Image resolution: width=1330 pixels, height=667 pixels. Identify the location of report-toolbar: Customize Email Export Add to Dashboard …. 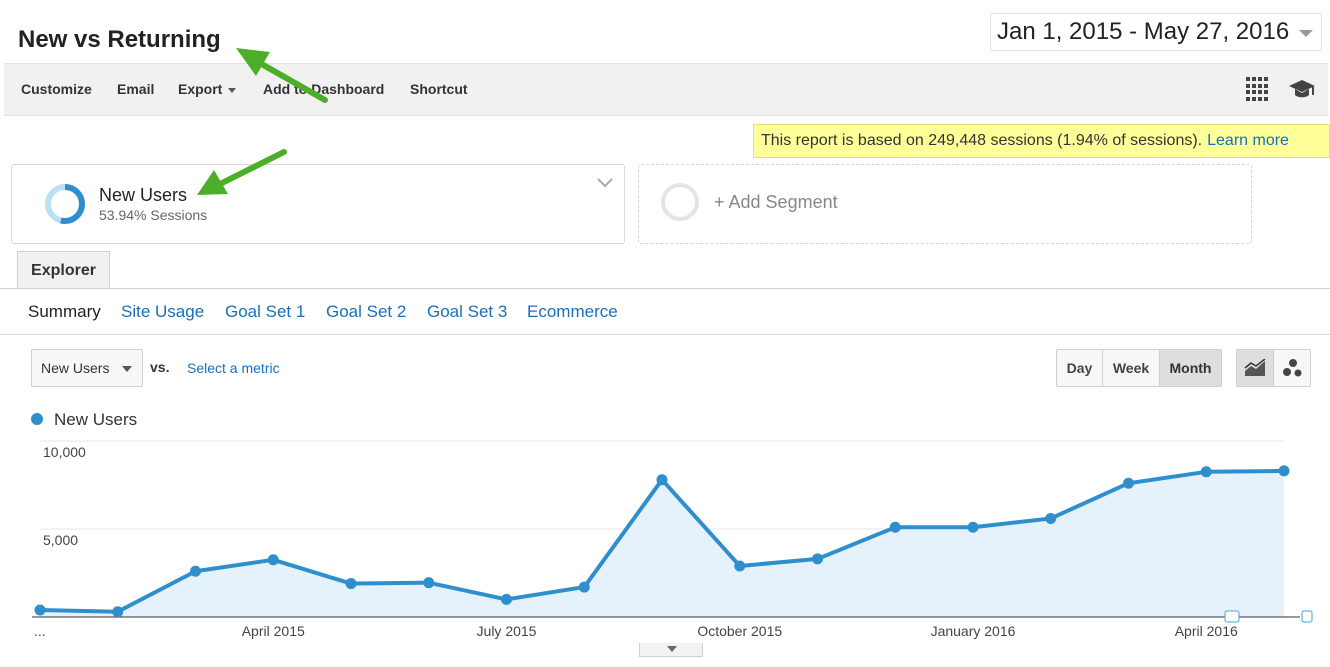
(666, 89).